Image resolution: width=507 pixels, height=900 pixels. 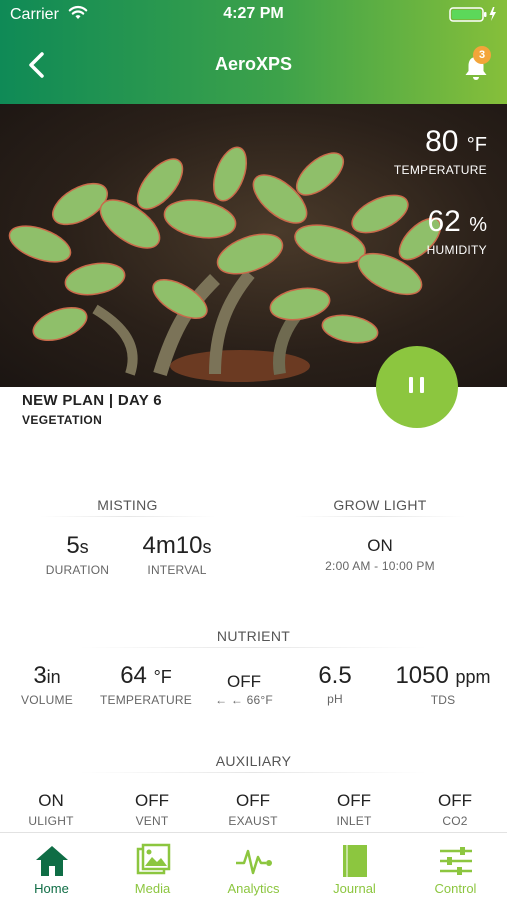 I want to click on aux-exaust-label: EXAUST, so click(x=253, y=821).